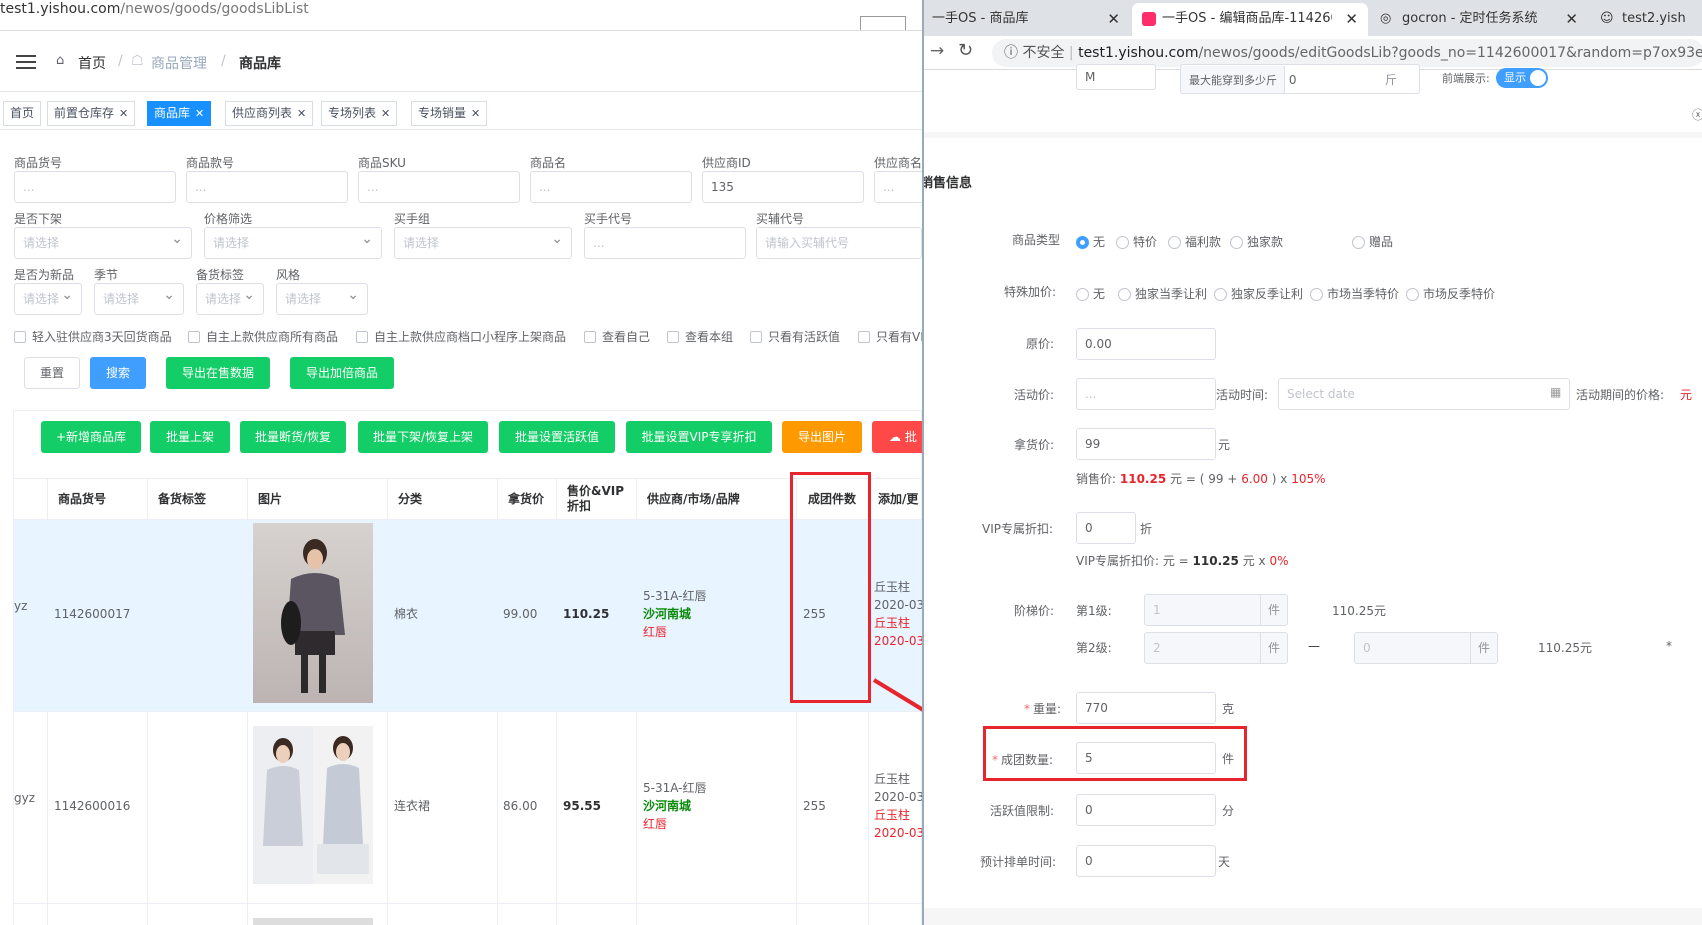 The width and height of the screenshot is (1702, 925). What do you see at coordinates (937, 51) in the screenshot?
I see `forward-icon: →` at bounding box center [937, 51].